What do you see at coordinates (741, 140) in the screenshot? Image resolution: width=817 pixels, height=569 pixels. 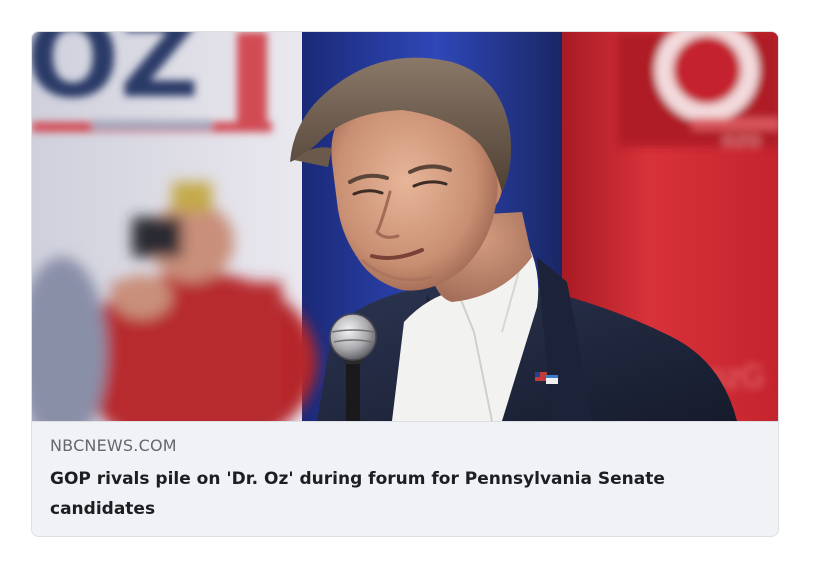 I see `svg-text: ozo` at bounding box center [741, 140].